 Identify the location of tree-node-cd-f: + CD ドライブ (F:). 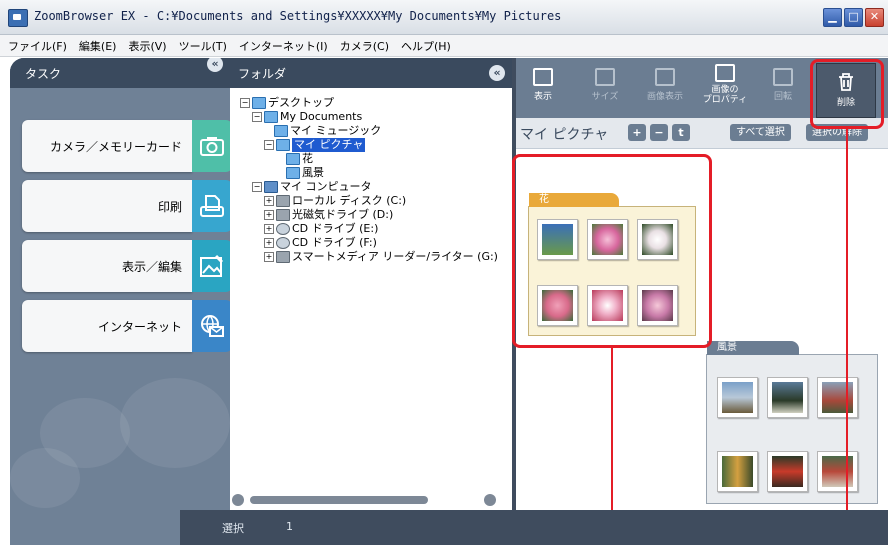
(320, 243).